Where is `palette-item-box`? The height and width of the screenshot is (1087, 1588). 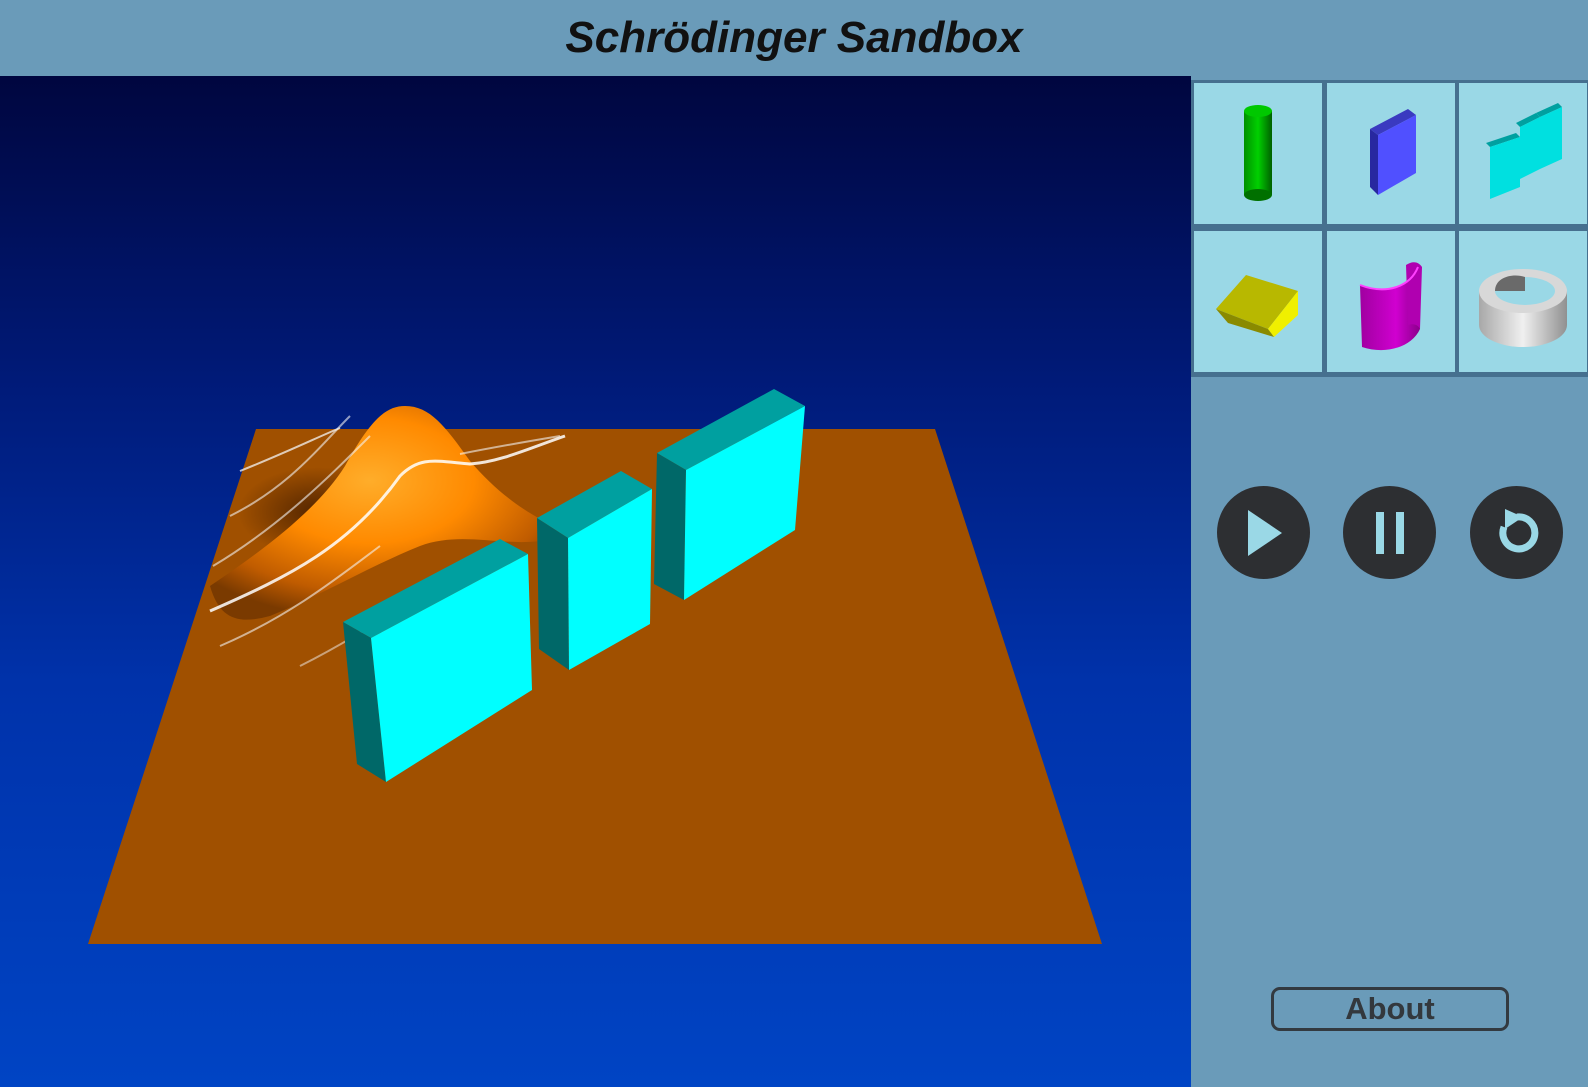
palette-item-box is located at coordinates (1391, 153).